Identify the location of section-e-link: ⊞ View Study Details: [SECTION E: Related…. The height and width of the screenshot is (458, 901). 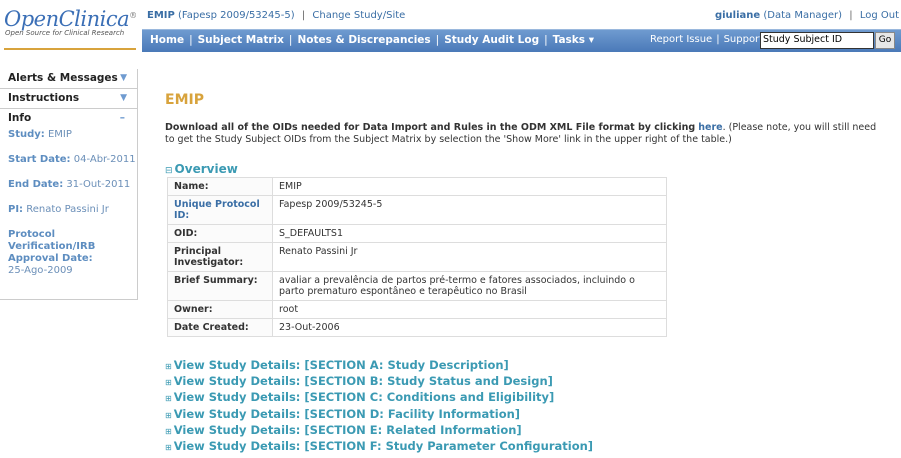
(379, 431).